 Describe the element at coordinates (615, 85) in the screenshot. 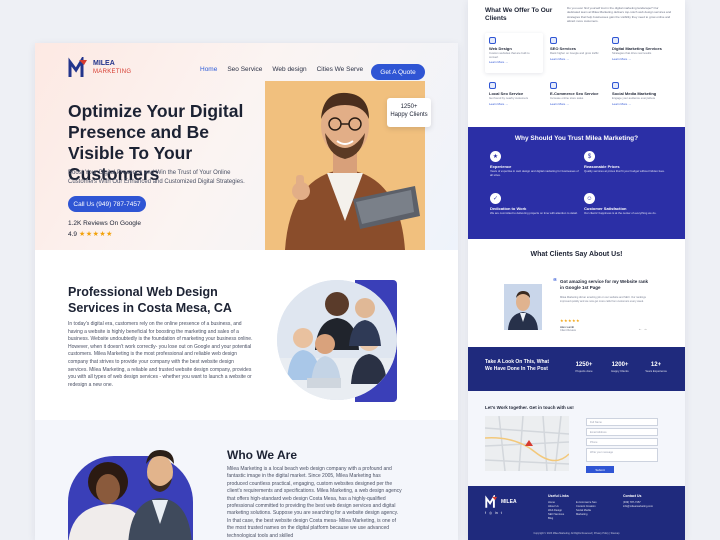

I see `social-media-icon` at that location.